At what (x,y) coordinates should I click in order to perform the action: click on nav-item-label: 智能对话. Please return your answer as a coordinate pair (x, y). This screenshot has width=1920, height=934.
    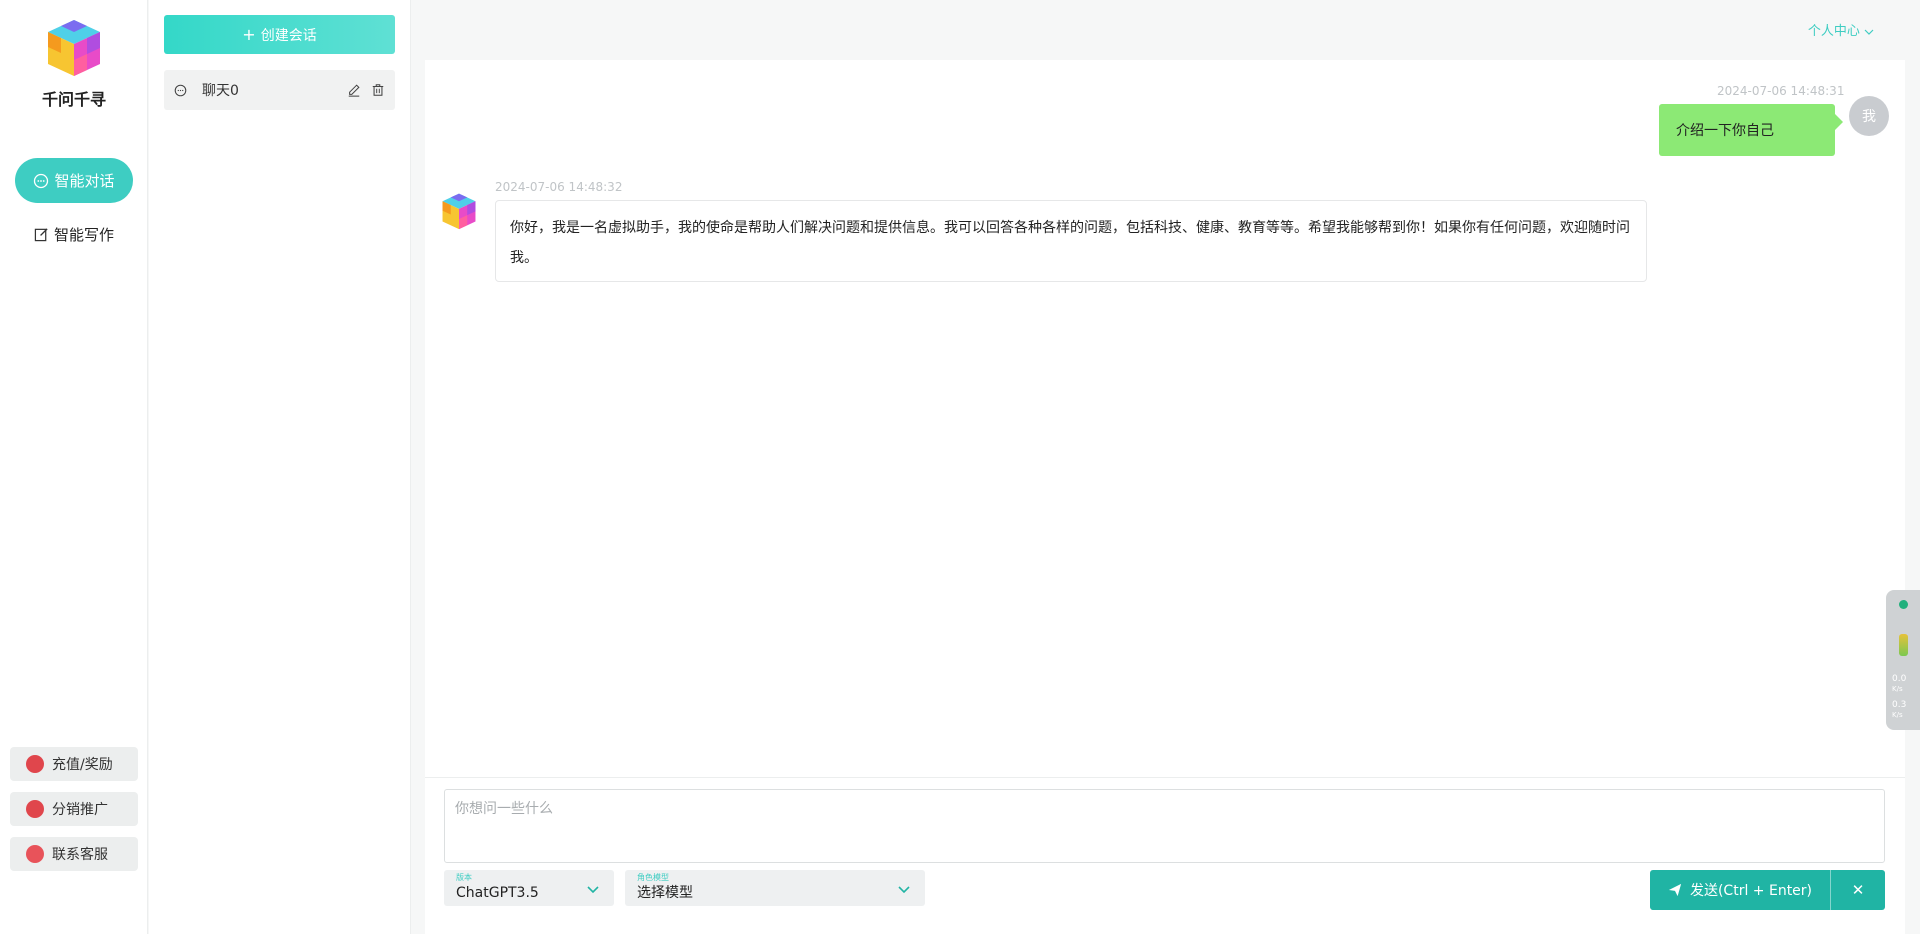
    Looking at the image, I should click on (84, 181).